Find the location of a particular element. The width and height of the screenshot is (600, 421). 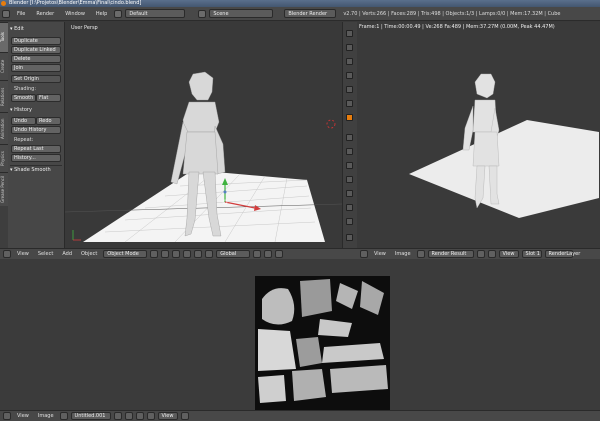

menu-add: Add is located at coordinates (67, 254).